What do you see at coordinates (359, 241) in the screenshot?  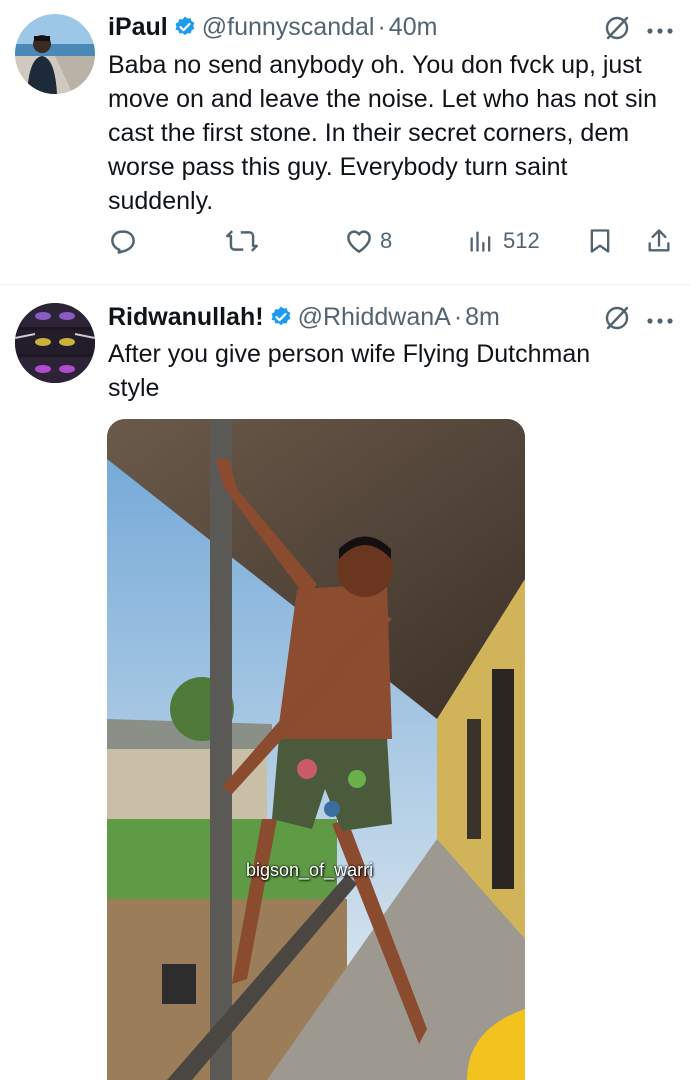 I see `like-icon` at bounding box center [359, 241].